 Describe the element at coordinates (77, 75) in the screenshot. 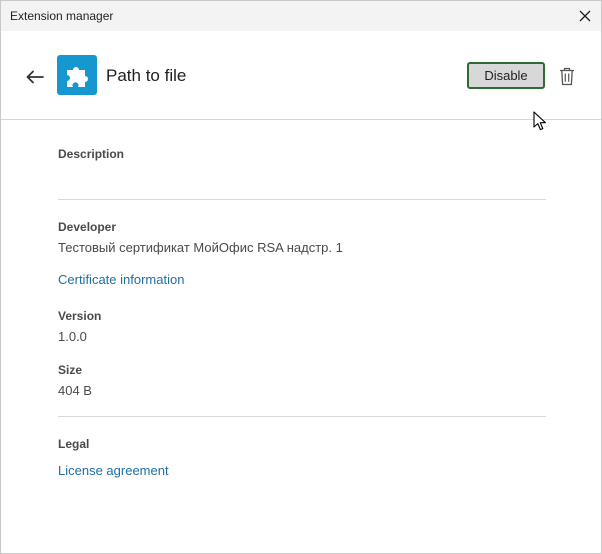

I see `puzzle-piece-icon` at that location.